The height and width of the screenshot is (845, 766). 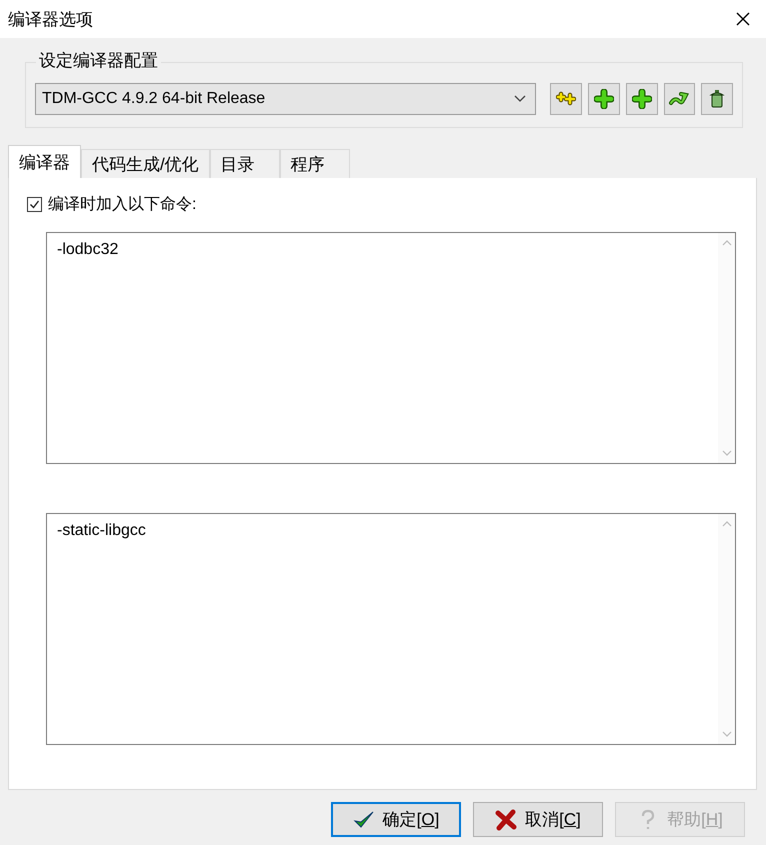 What do you see at coordinates (285, 99) in the screenshot?
I see `compiler-dropdown: TDM-GCC 4.9.2 64-bit Release` at bounding box center [285, 99].